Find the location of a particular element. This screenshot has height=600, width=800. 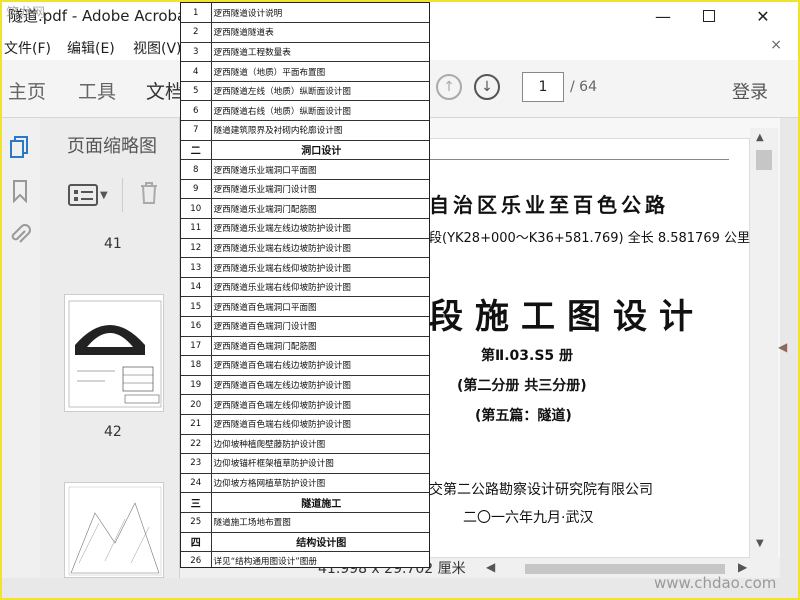

toc-row: 19 逻西隧道百色端左线边坡防护设计图 is located at coordinates (305, 385).